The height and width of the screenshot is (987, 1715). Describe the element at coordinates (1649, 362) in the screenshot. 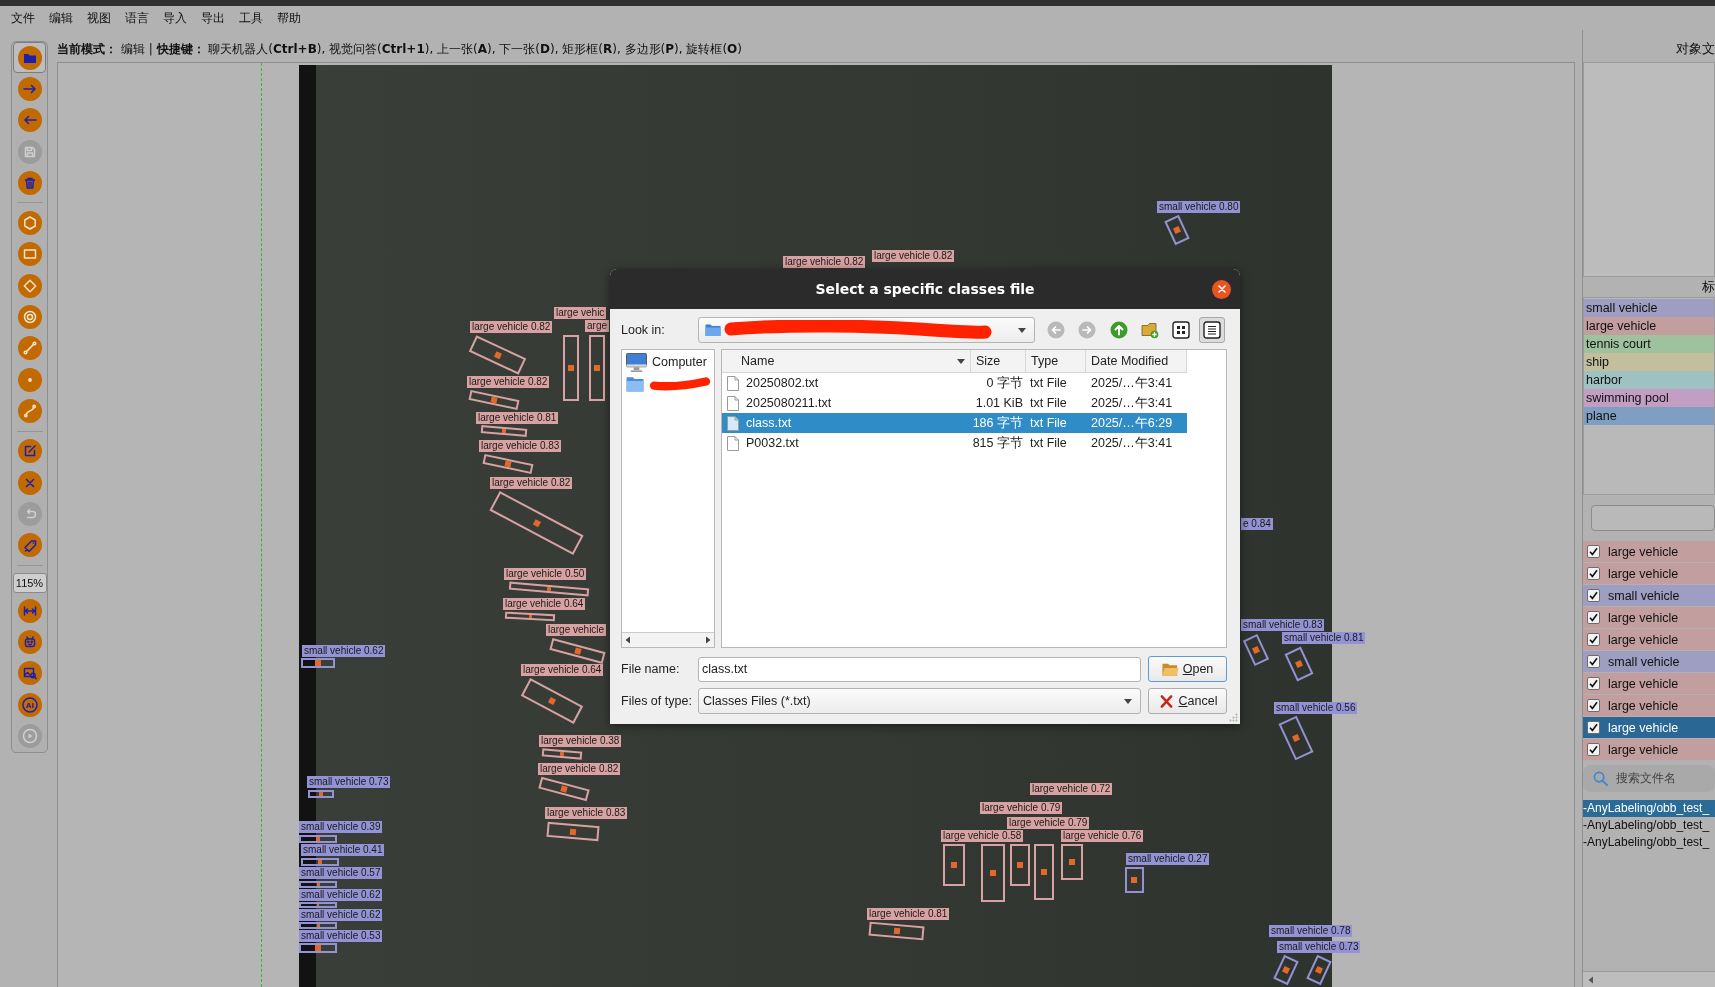

I see `label-list-item: ship` at that location.